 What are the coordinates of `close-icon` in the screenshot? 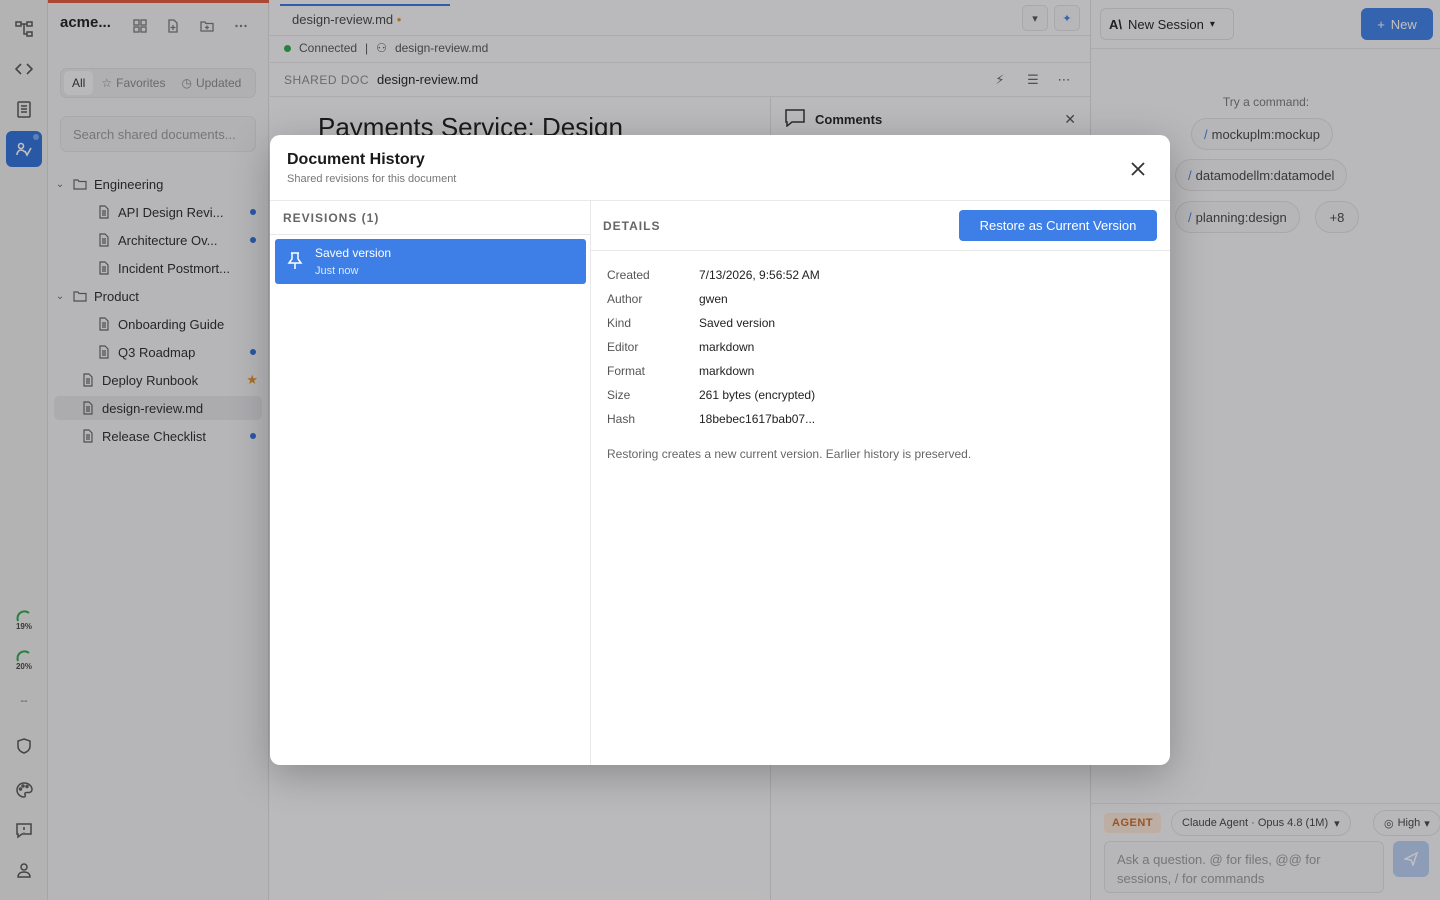 It's located at (1138, 169).